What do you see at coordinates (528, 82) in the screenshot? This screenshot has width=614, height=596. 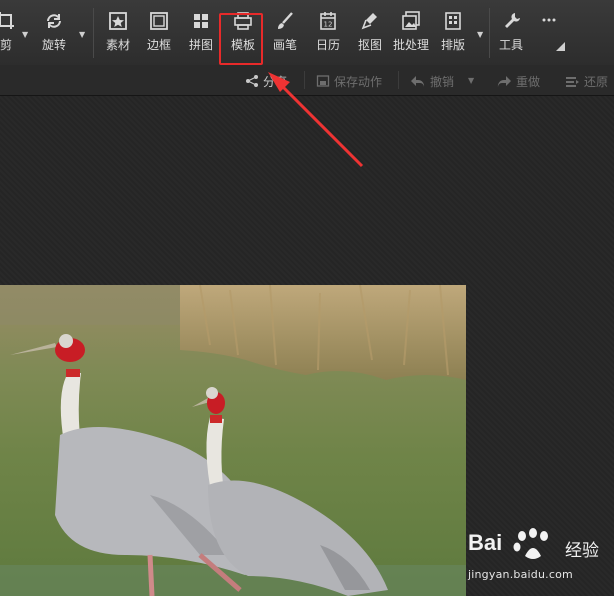 I see `redo-label: 重做` at bounding box center [528, 82].